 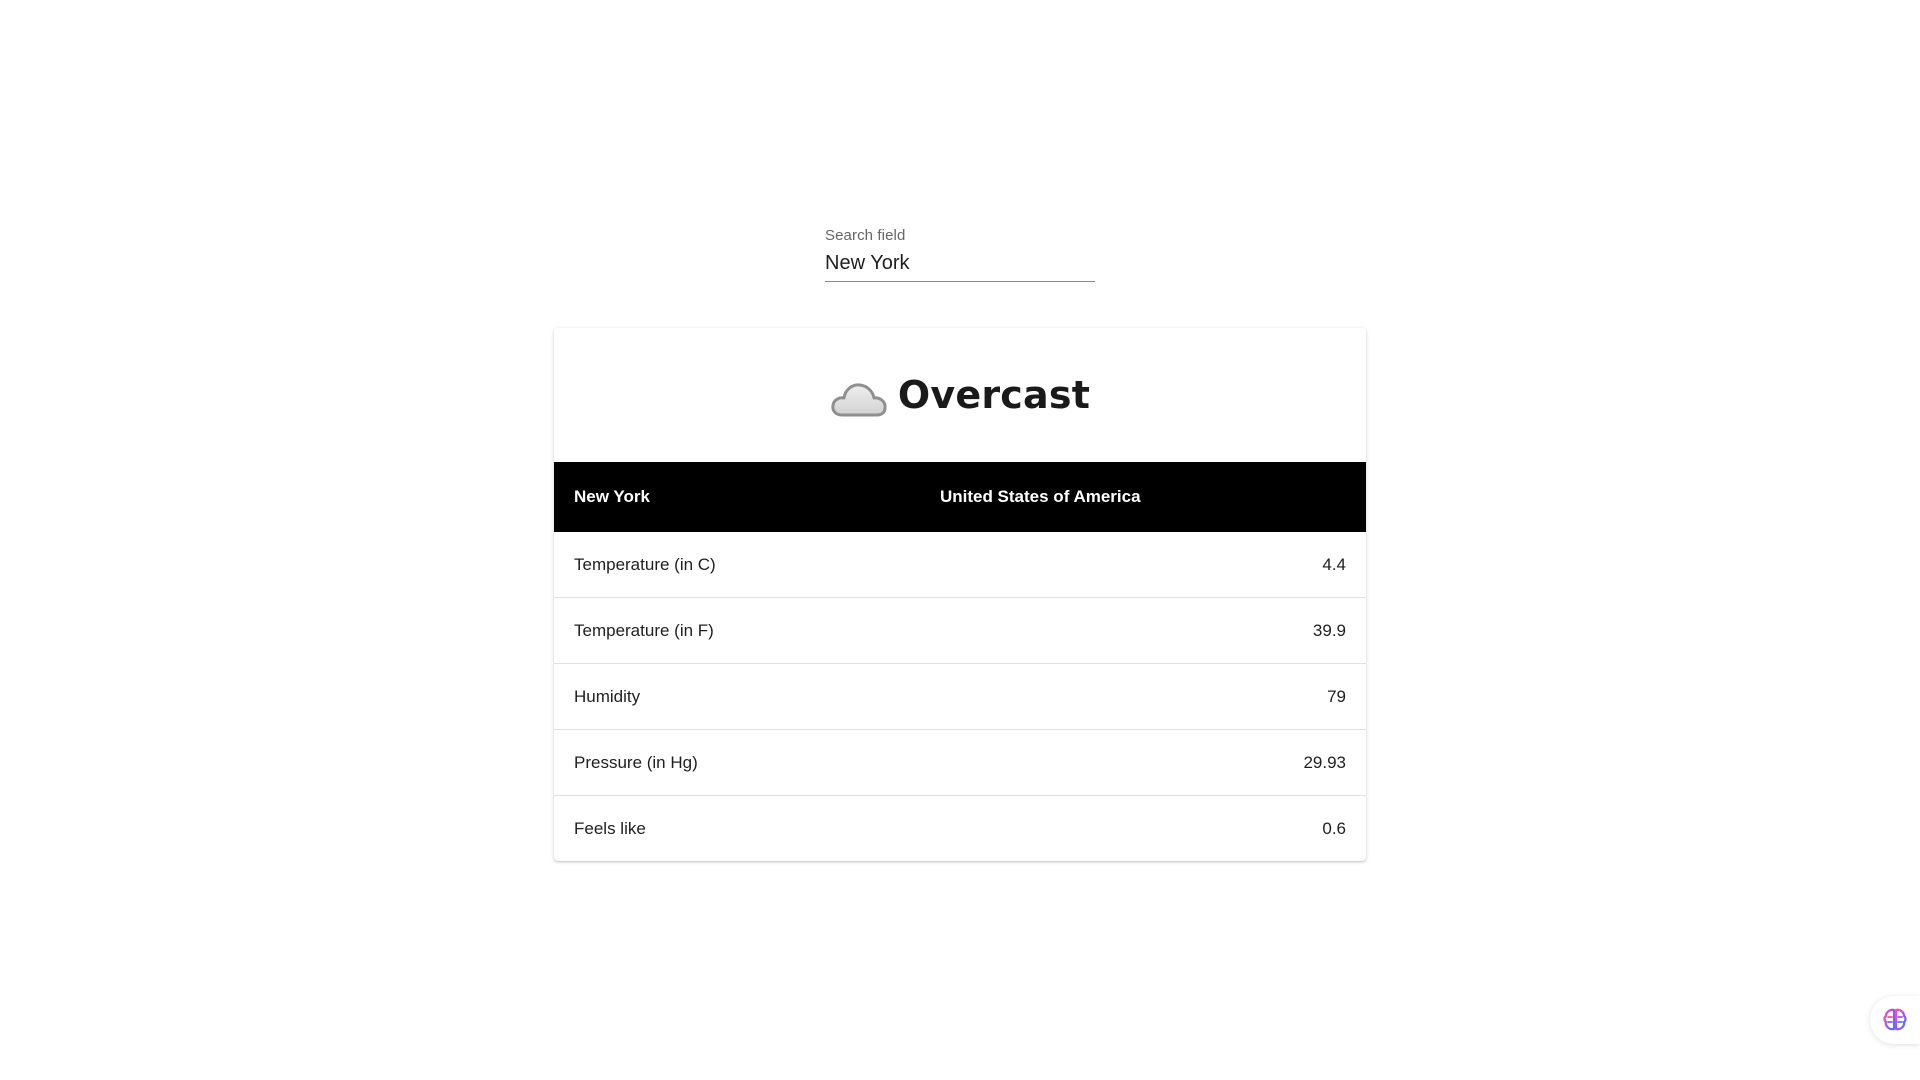 What do you see at coordinates (1152, 762) in the screenshot?
I see `row-value: 29.93` at bounding box center [1152, 762].